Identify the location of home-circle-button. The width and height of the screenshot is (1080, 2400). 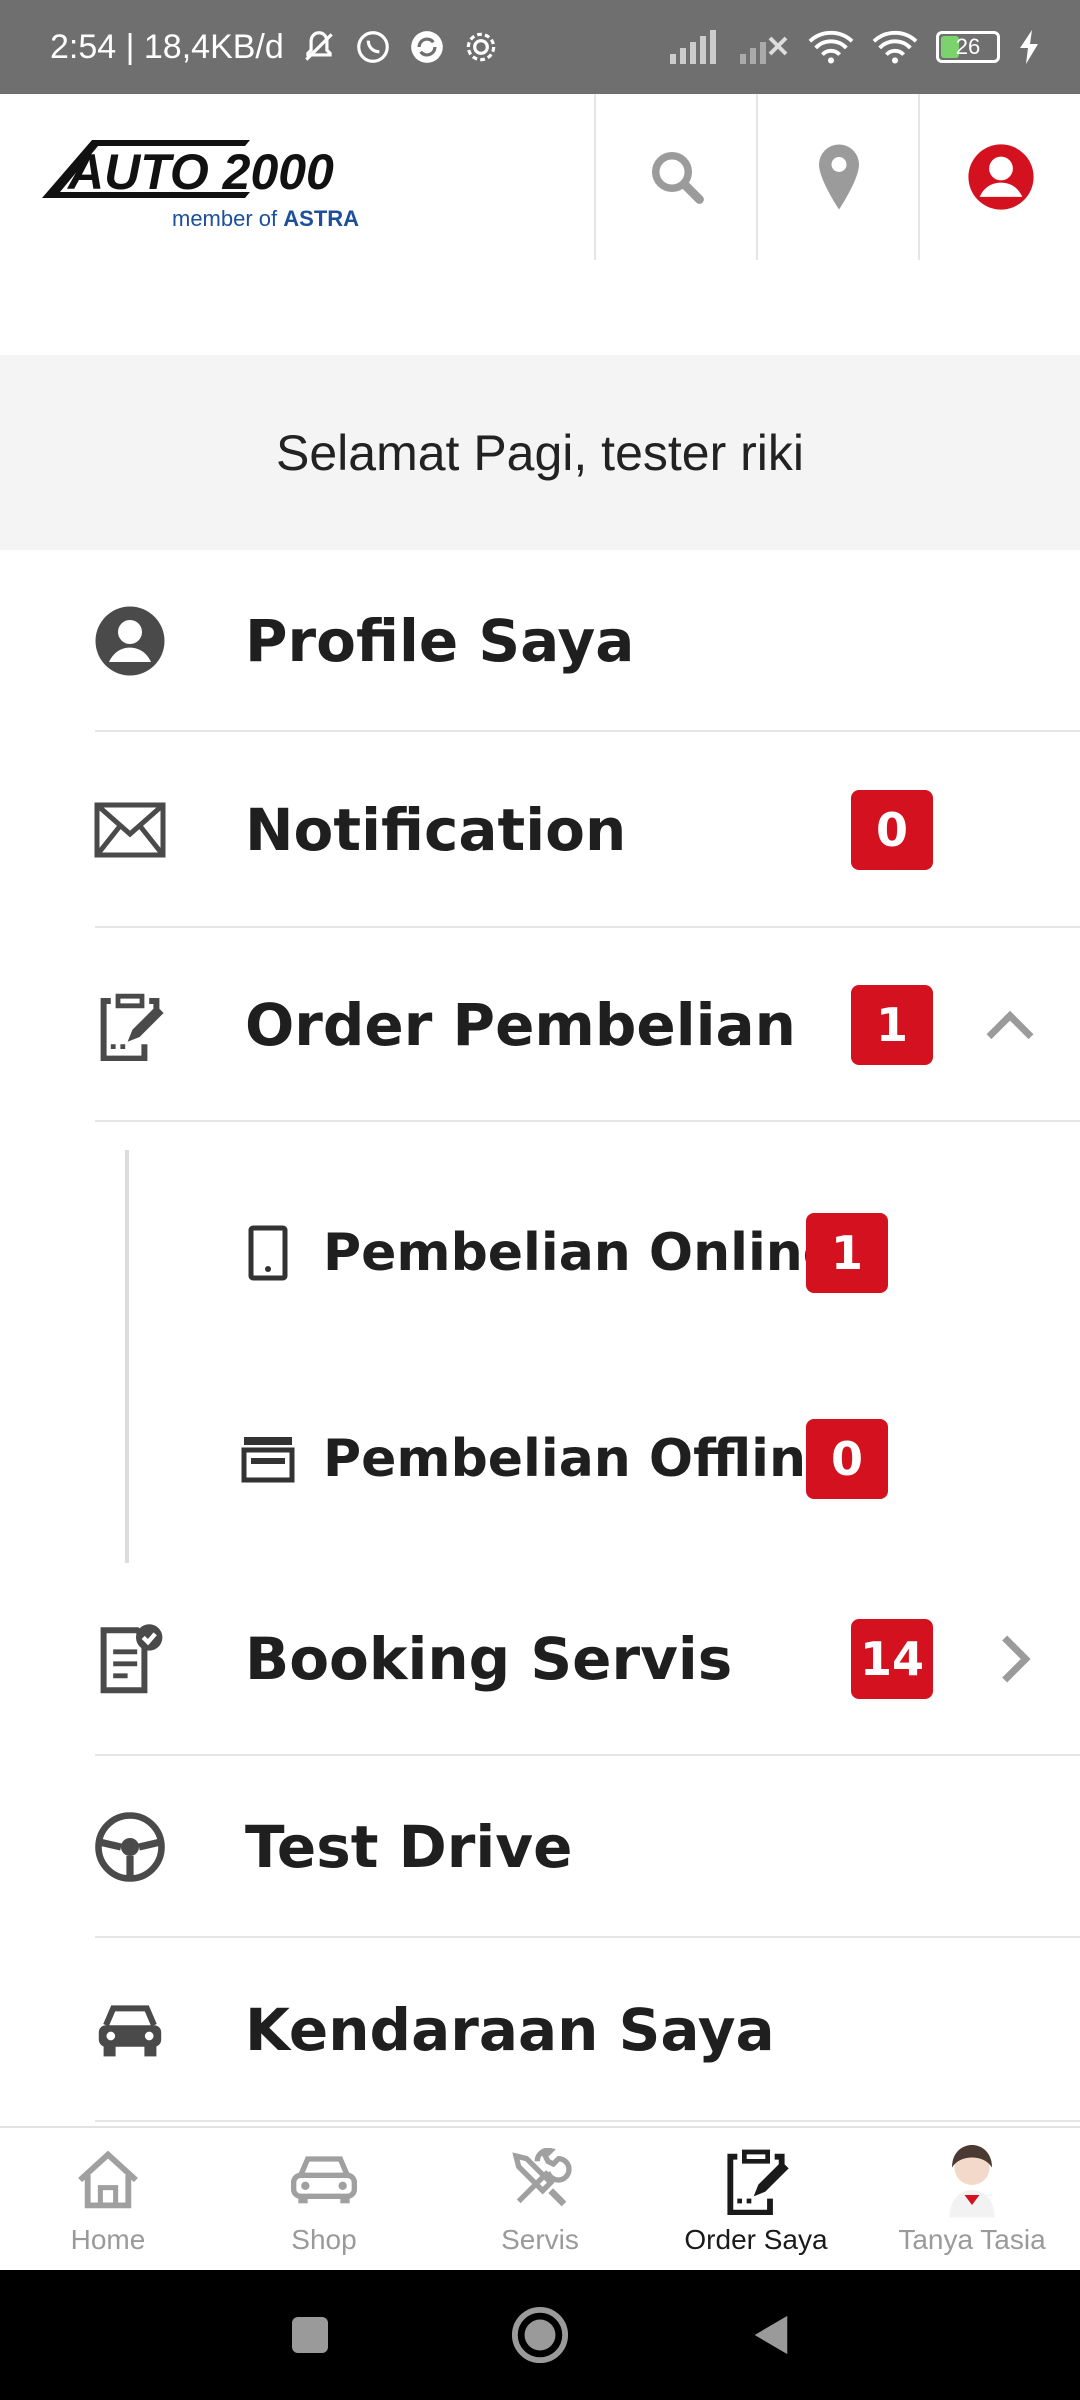
(540, 2335).